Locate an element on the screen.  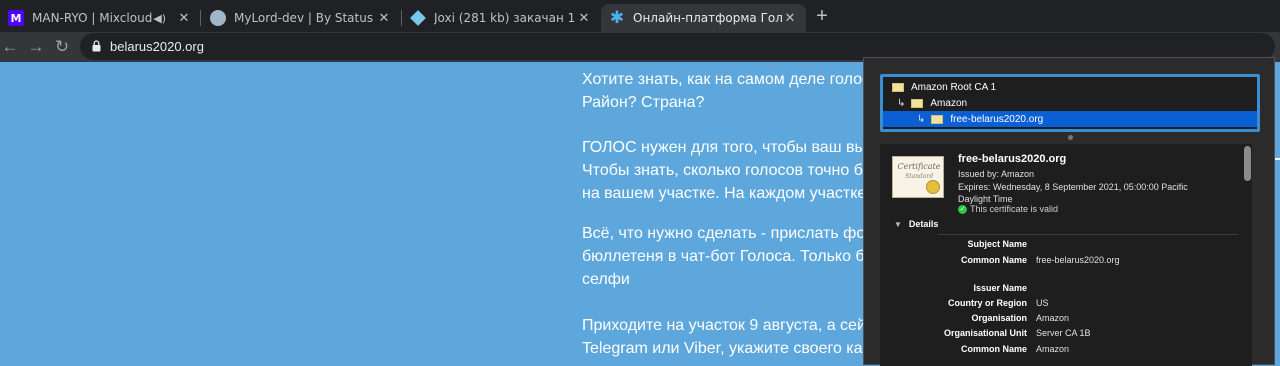
chain-label: free-belarus2020.org is located at coordinates (997, 119).